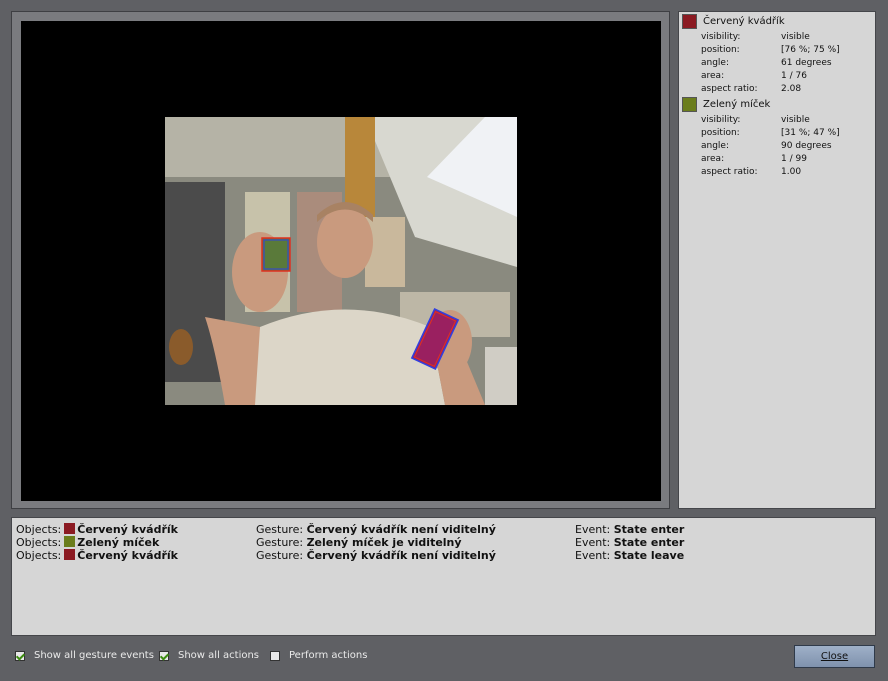 This screenshot has width=888, height=681. Describe the element at coordinates (754, 76) in the screenshot. I see `prop-row: area: 1 / 76` at that location.